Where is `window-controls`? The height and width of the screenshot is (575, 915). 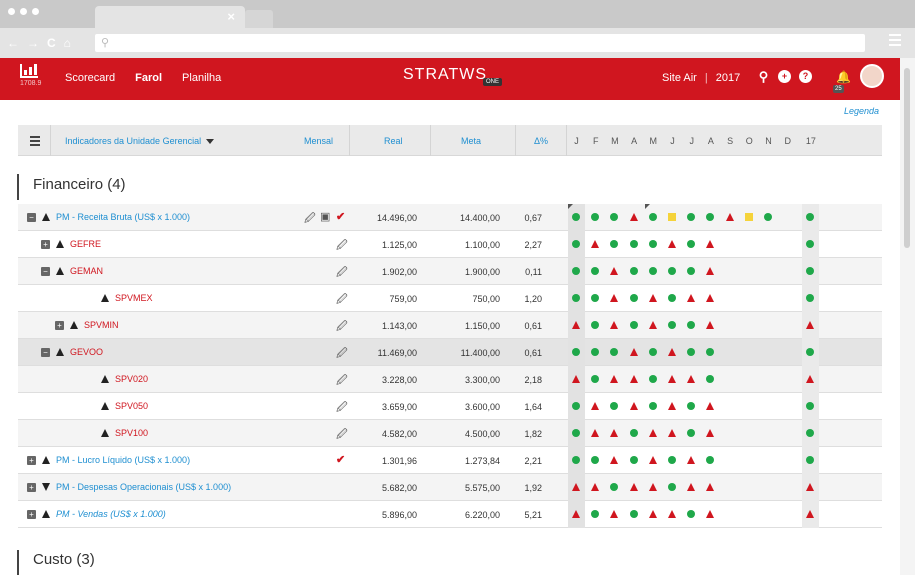
window-controls is located at coordinates (23, 11).